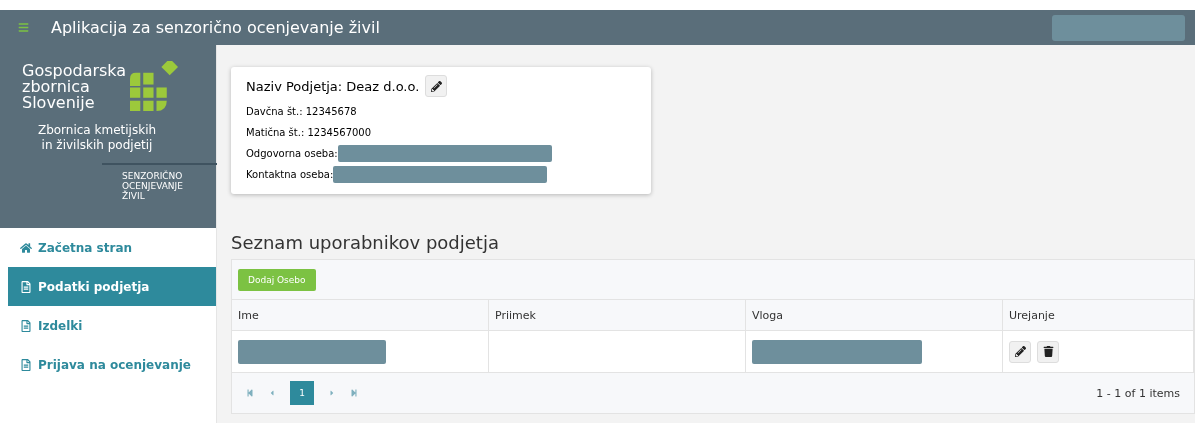 The height and width of the screenshot is (423, 1195). I want to click on column-header: Vloga, so click(874, 315).